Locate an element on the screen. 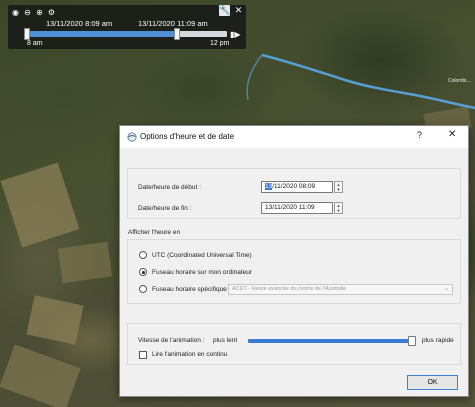 This screenshot has height=407, width=475. settings-icon: ⚙ is located at coordinates (51, 12).